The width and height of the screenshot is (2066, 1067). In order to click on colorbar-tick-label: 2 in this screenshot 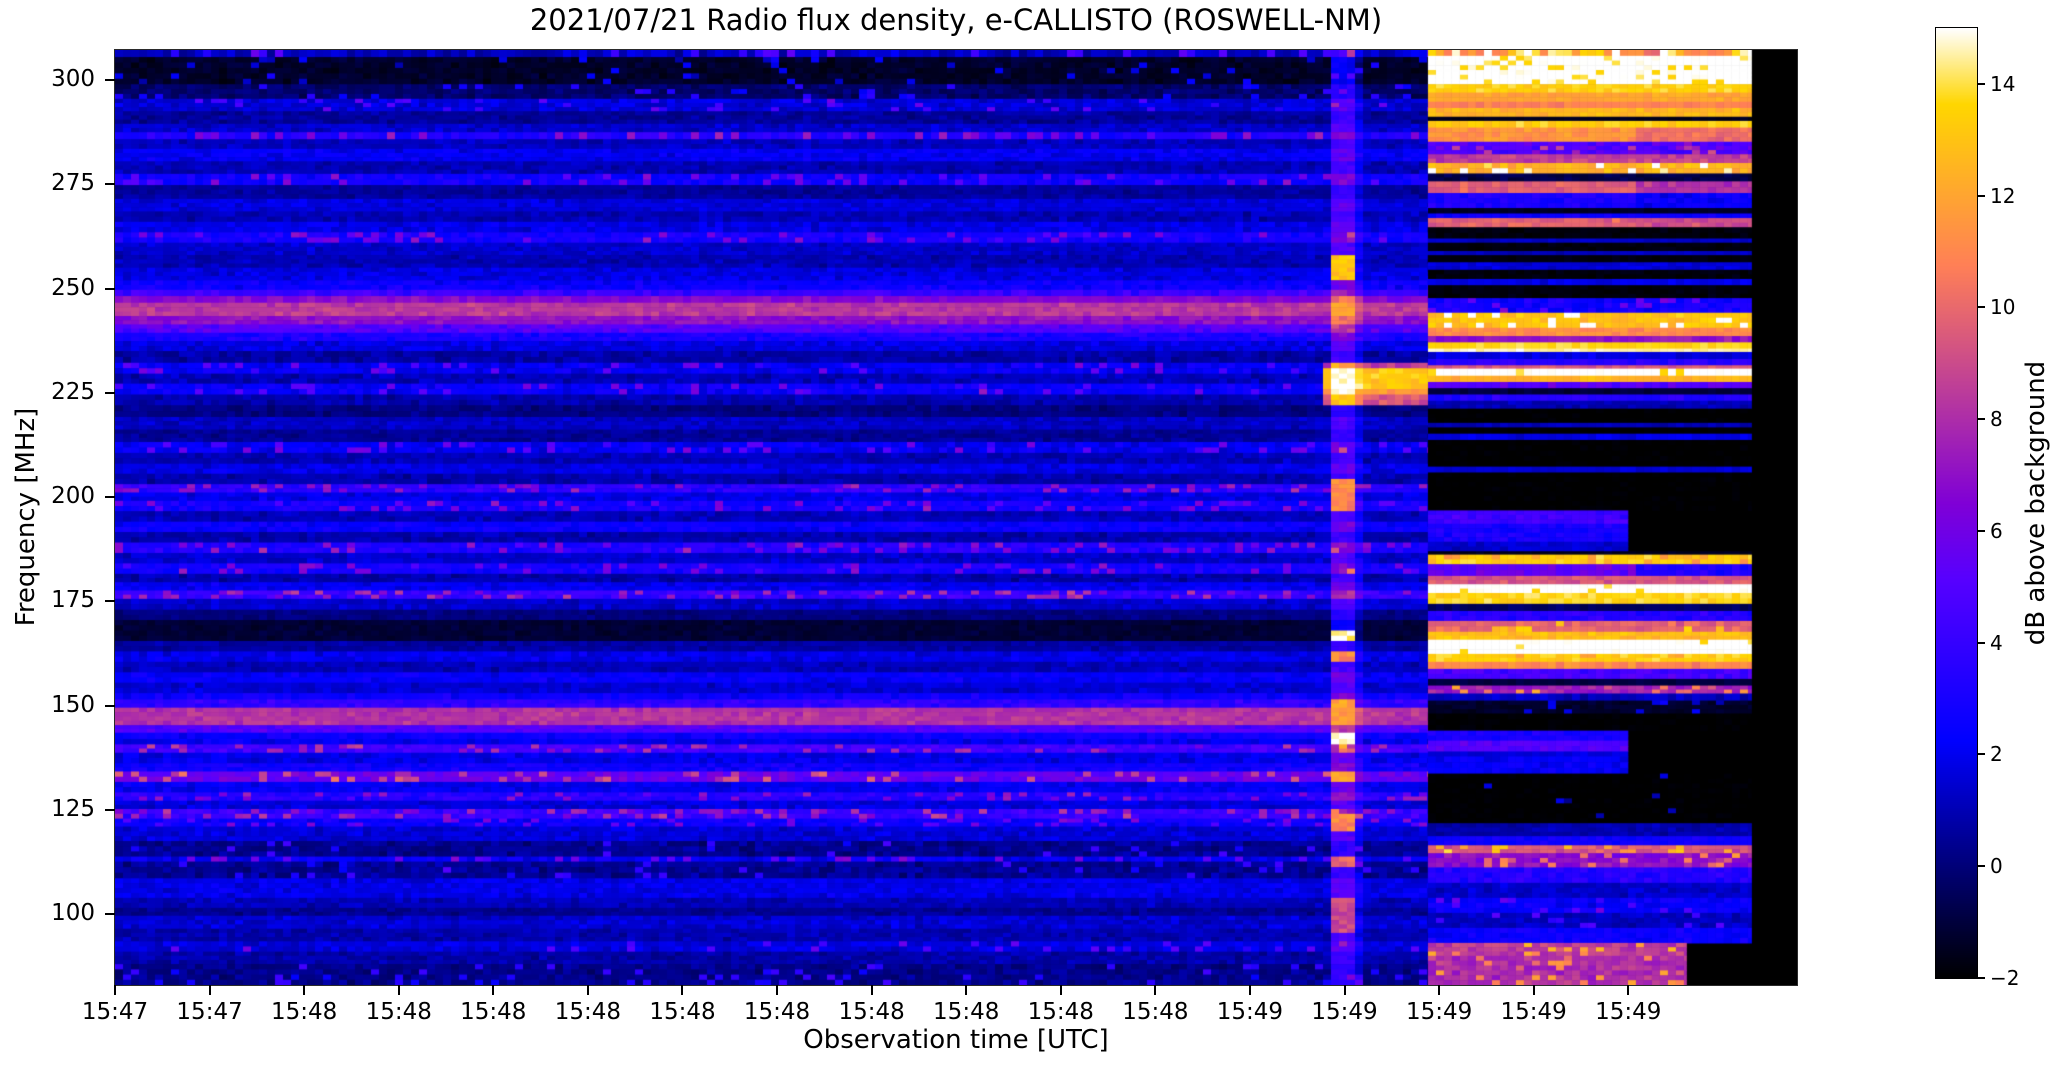, I will do `click(1996, 754)`.